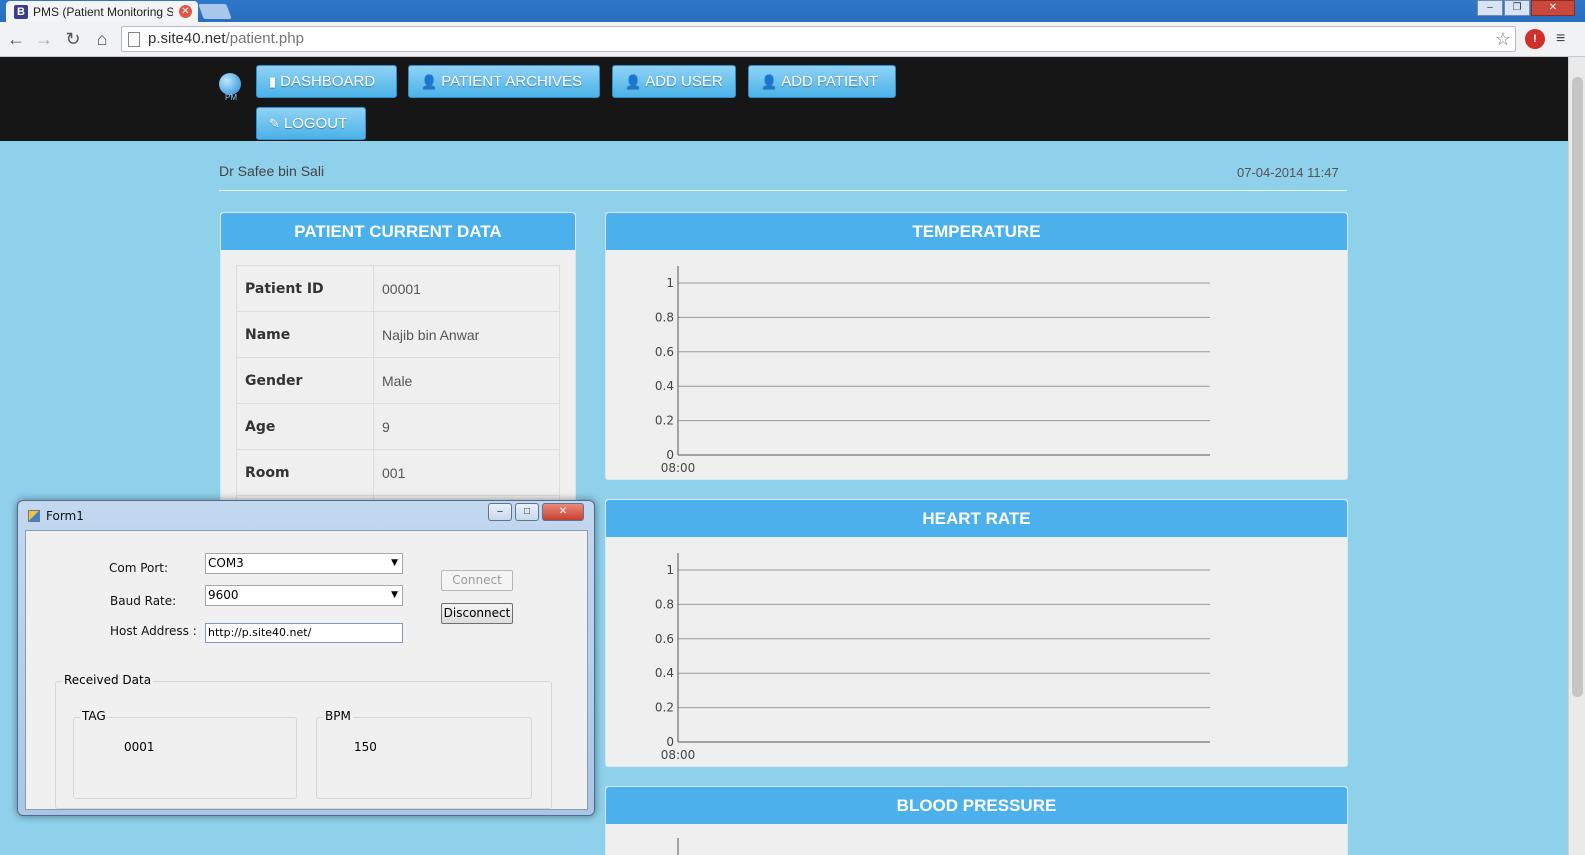 The height and width of the screenshot is (855, 1585). What do you see at coordinates (303, 741) in the screenshot?
I see `received-data-group: Received Data TAG 0001 BPM 150` at bounding box center [303, 741].